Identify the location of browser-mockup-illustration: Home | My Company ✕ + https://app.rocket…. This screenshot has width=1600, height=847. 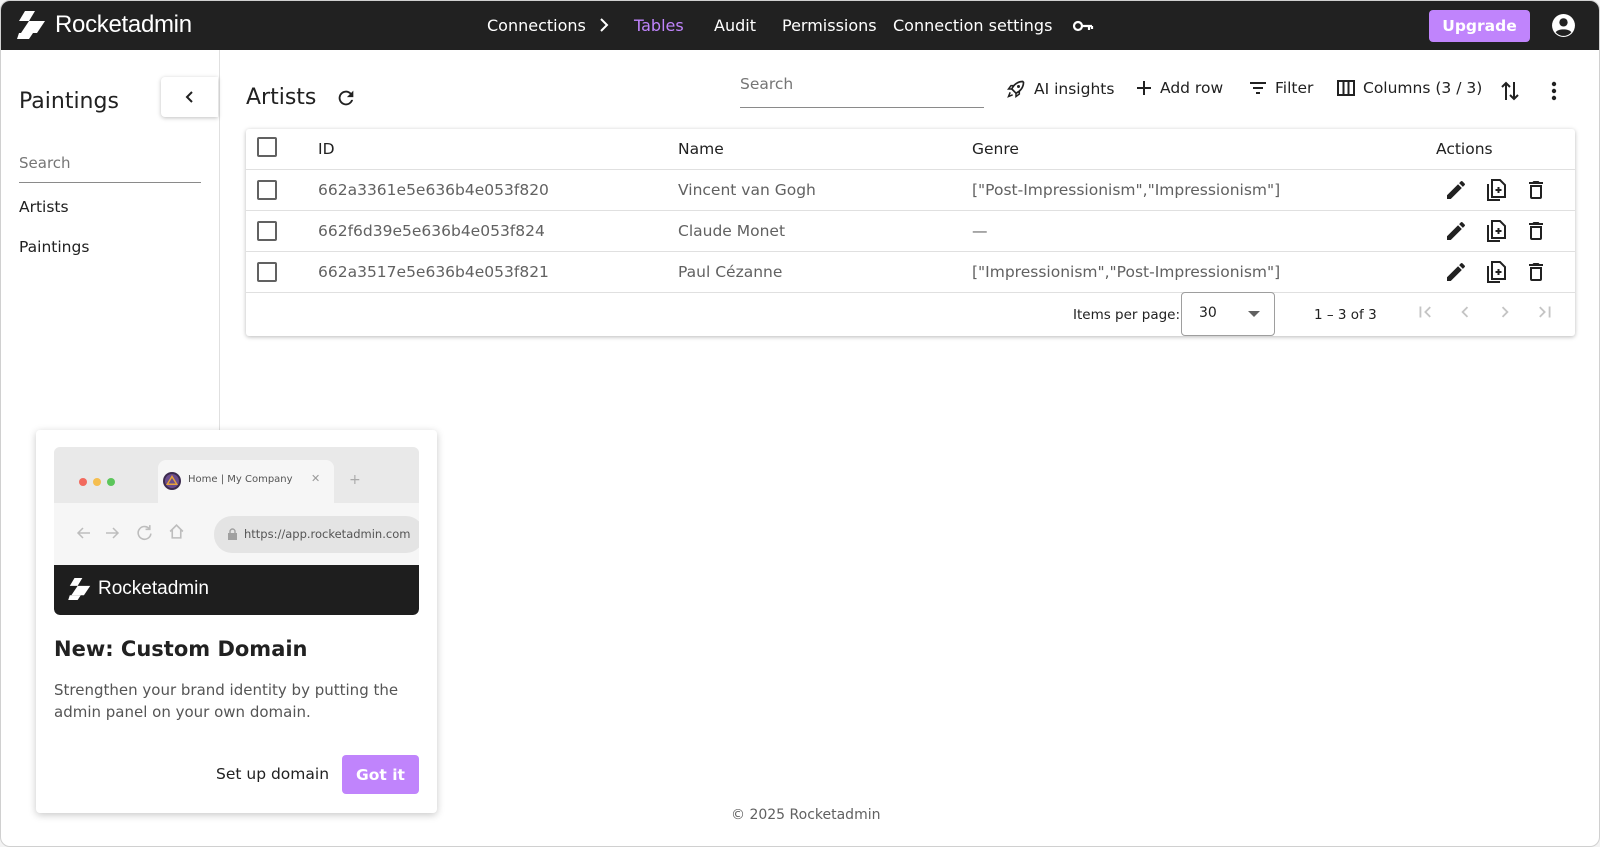
(236, 531).